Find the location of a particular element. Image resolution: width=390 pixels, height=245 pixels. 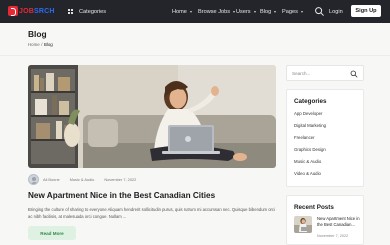

login-link: Login is located at coordinates (336, 11).